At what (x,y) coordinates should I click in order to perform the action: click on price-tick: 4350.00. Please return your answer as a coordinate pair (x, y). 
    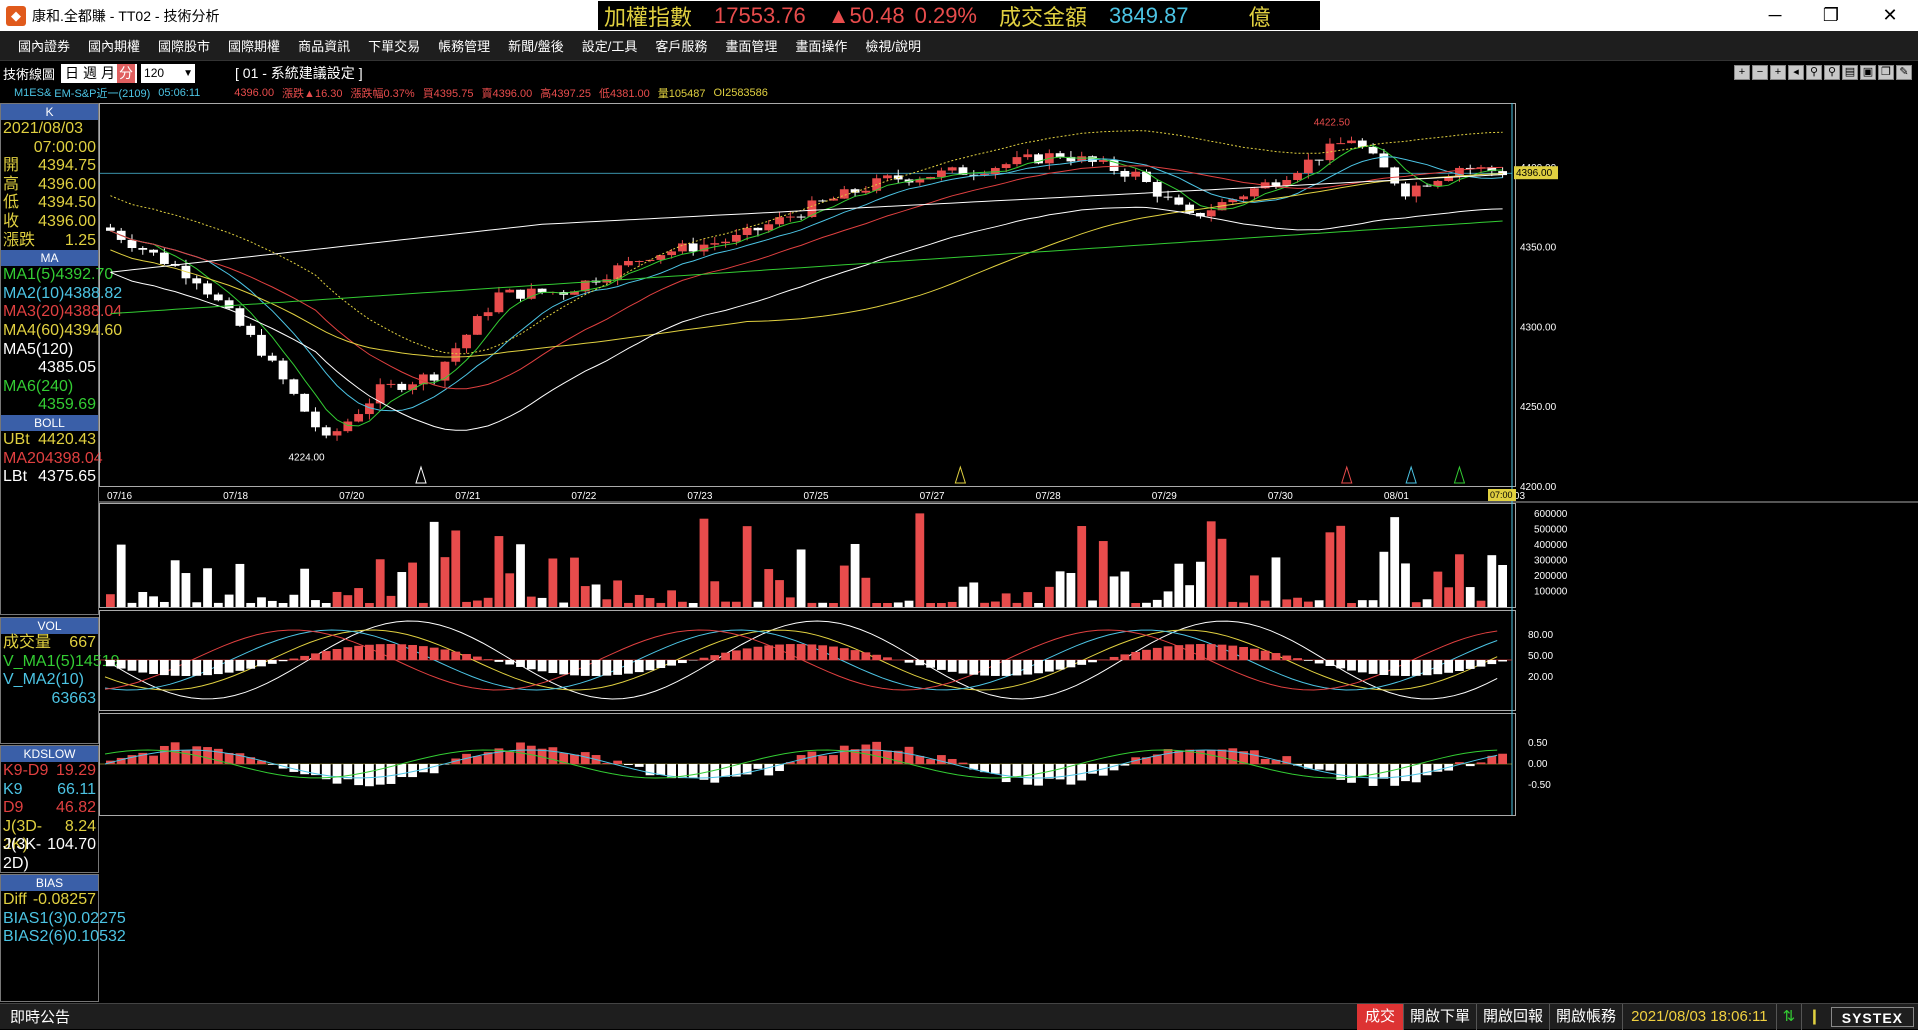
    Looking at the image, I should click on (1538, 248).